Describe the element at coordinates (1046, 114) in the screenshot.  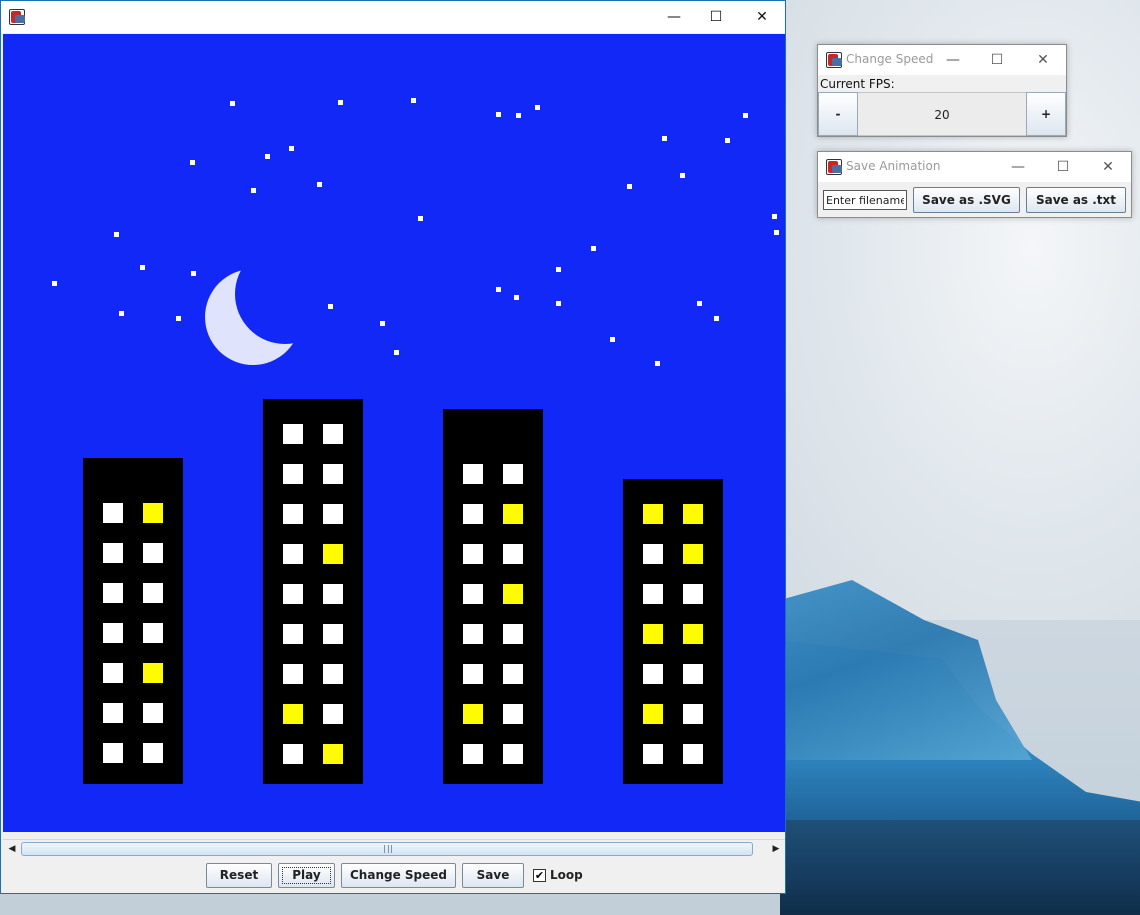
I see `increase-fps-button: +` at that location.